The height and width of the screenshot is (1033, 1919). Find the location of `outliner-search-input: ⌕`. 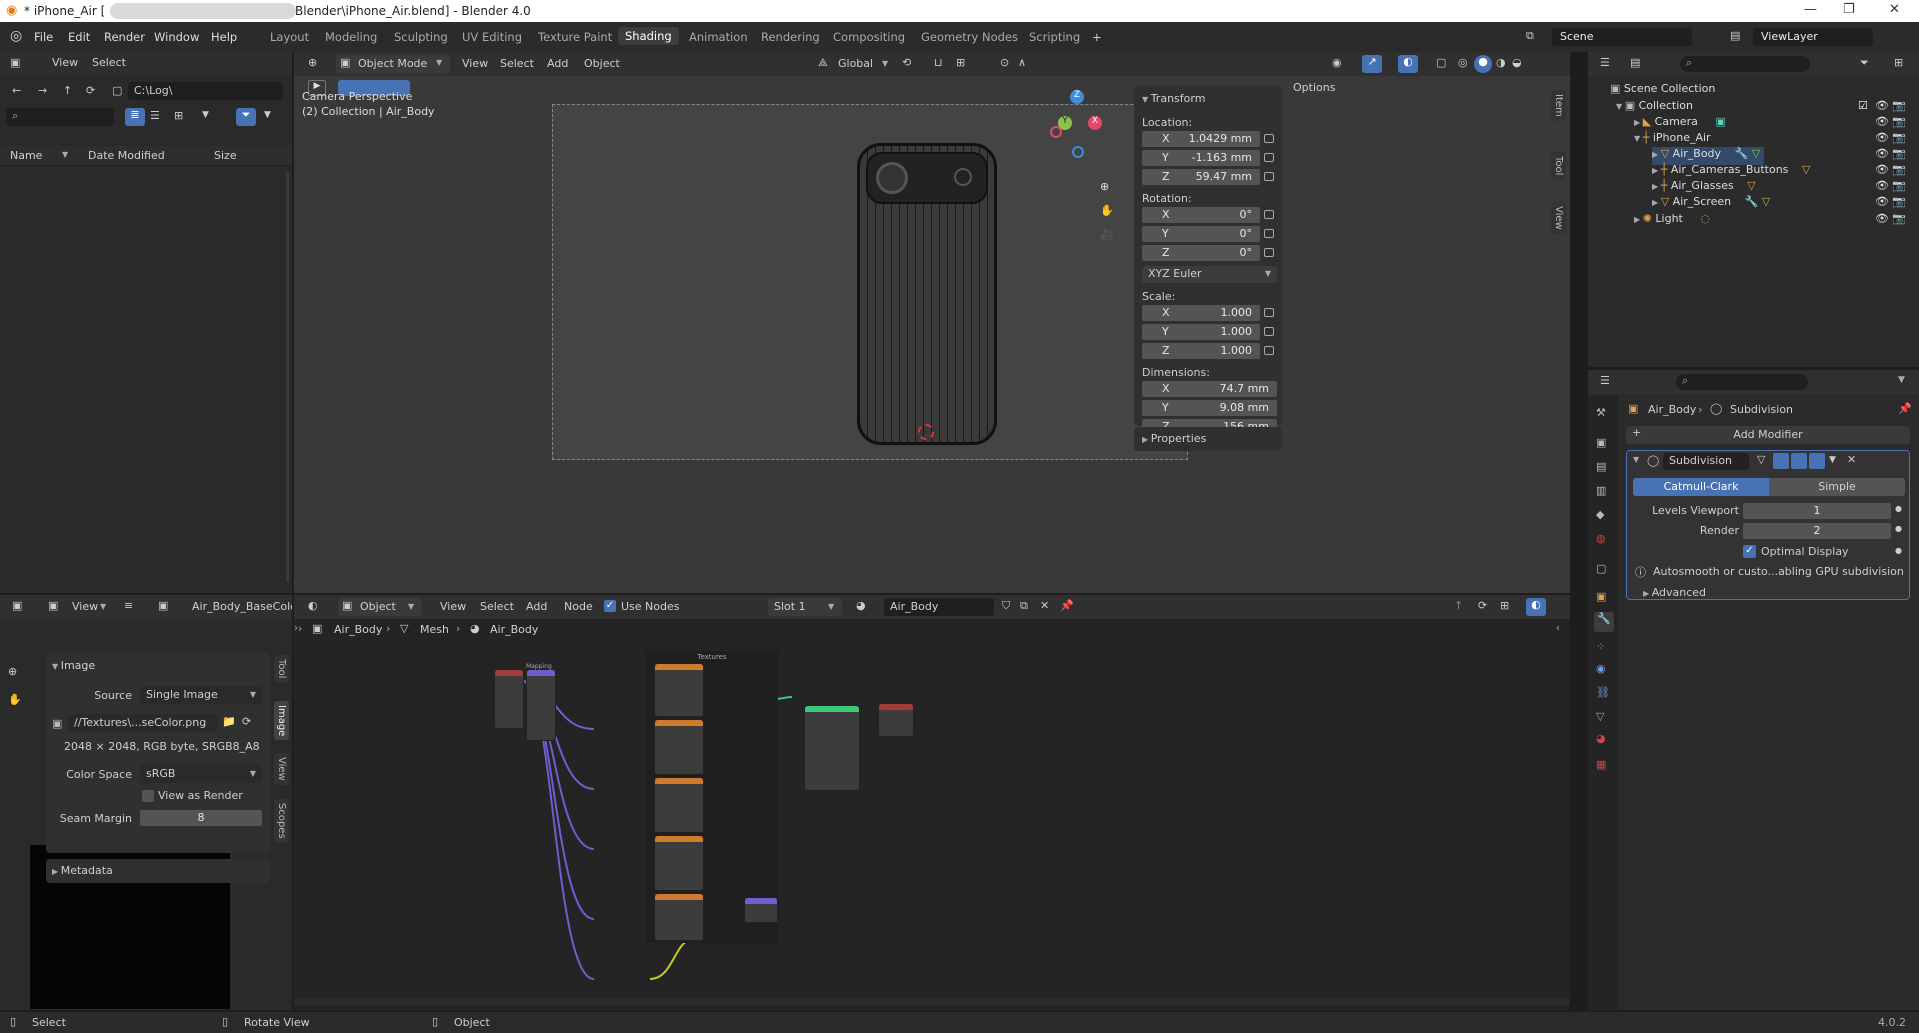

outliner-search-input: ⌕ is located at coordinates (1745, 64).